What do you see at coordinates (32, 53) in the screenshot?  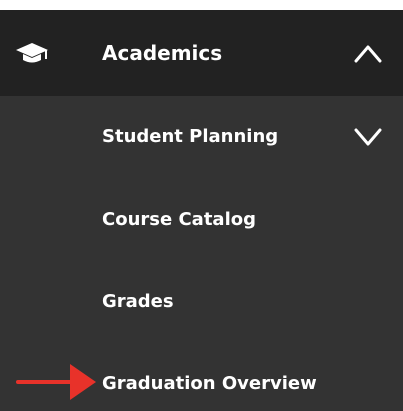 I see `graduation-cap-icon` at bounding box center [32, 53].